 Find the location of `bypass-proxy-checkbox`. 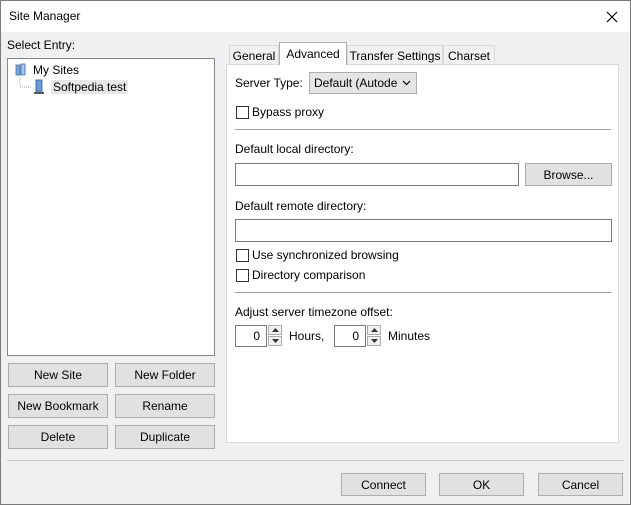

bypass-proxy-checkbox is located at coordinates (242, 112).